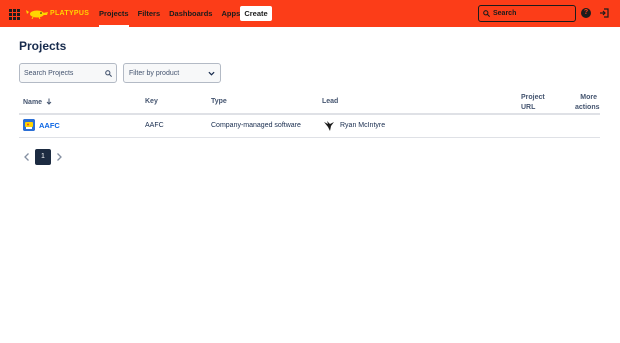 The width and height of the screenshot is (620, 343). I want to click on project-avatar-icon, so click(29, 125).